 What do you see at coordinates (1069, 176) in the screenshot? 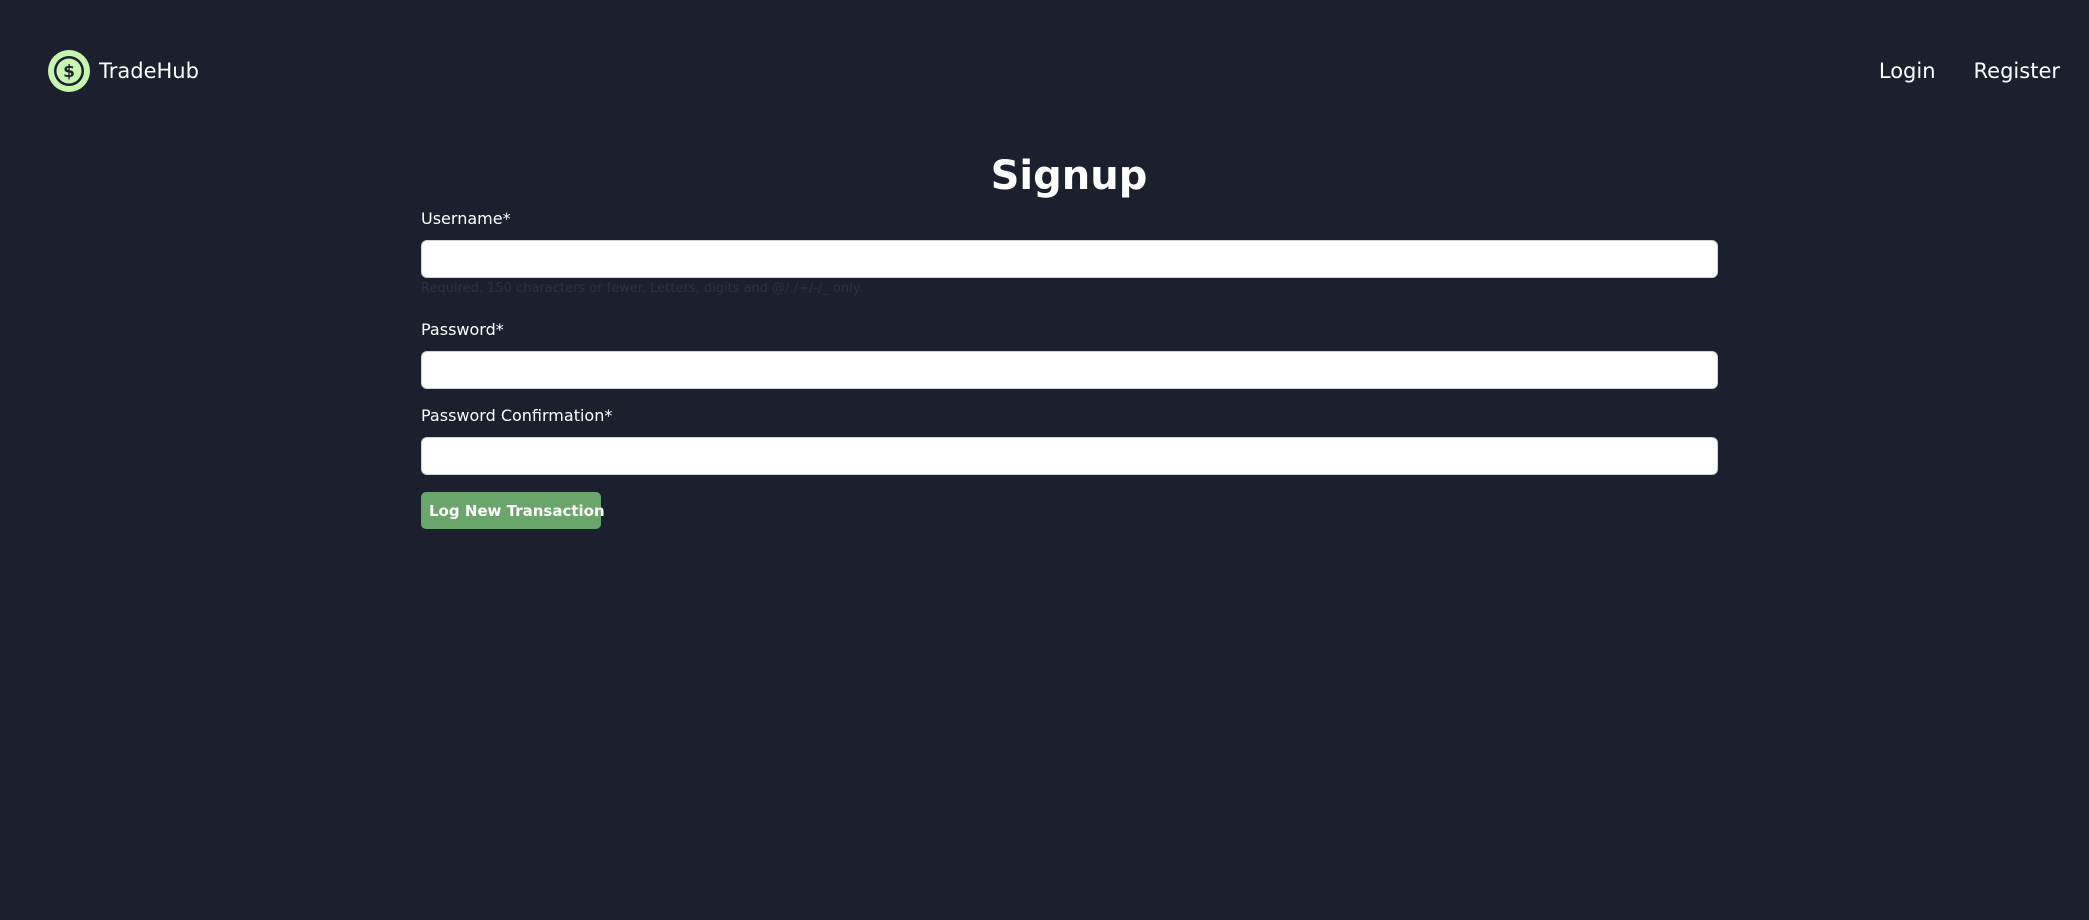
I see `page-title: Signup` at bounding box center [1069, 176].